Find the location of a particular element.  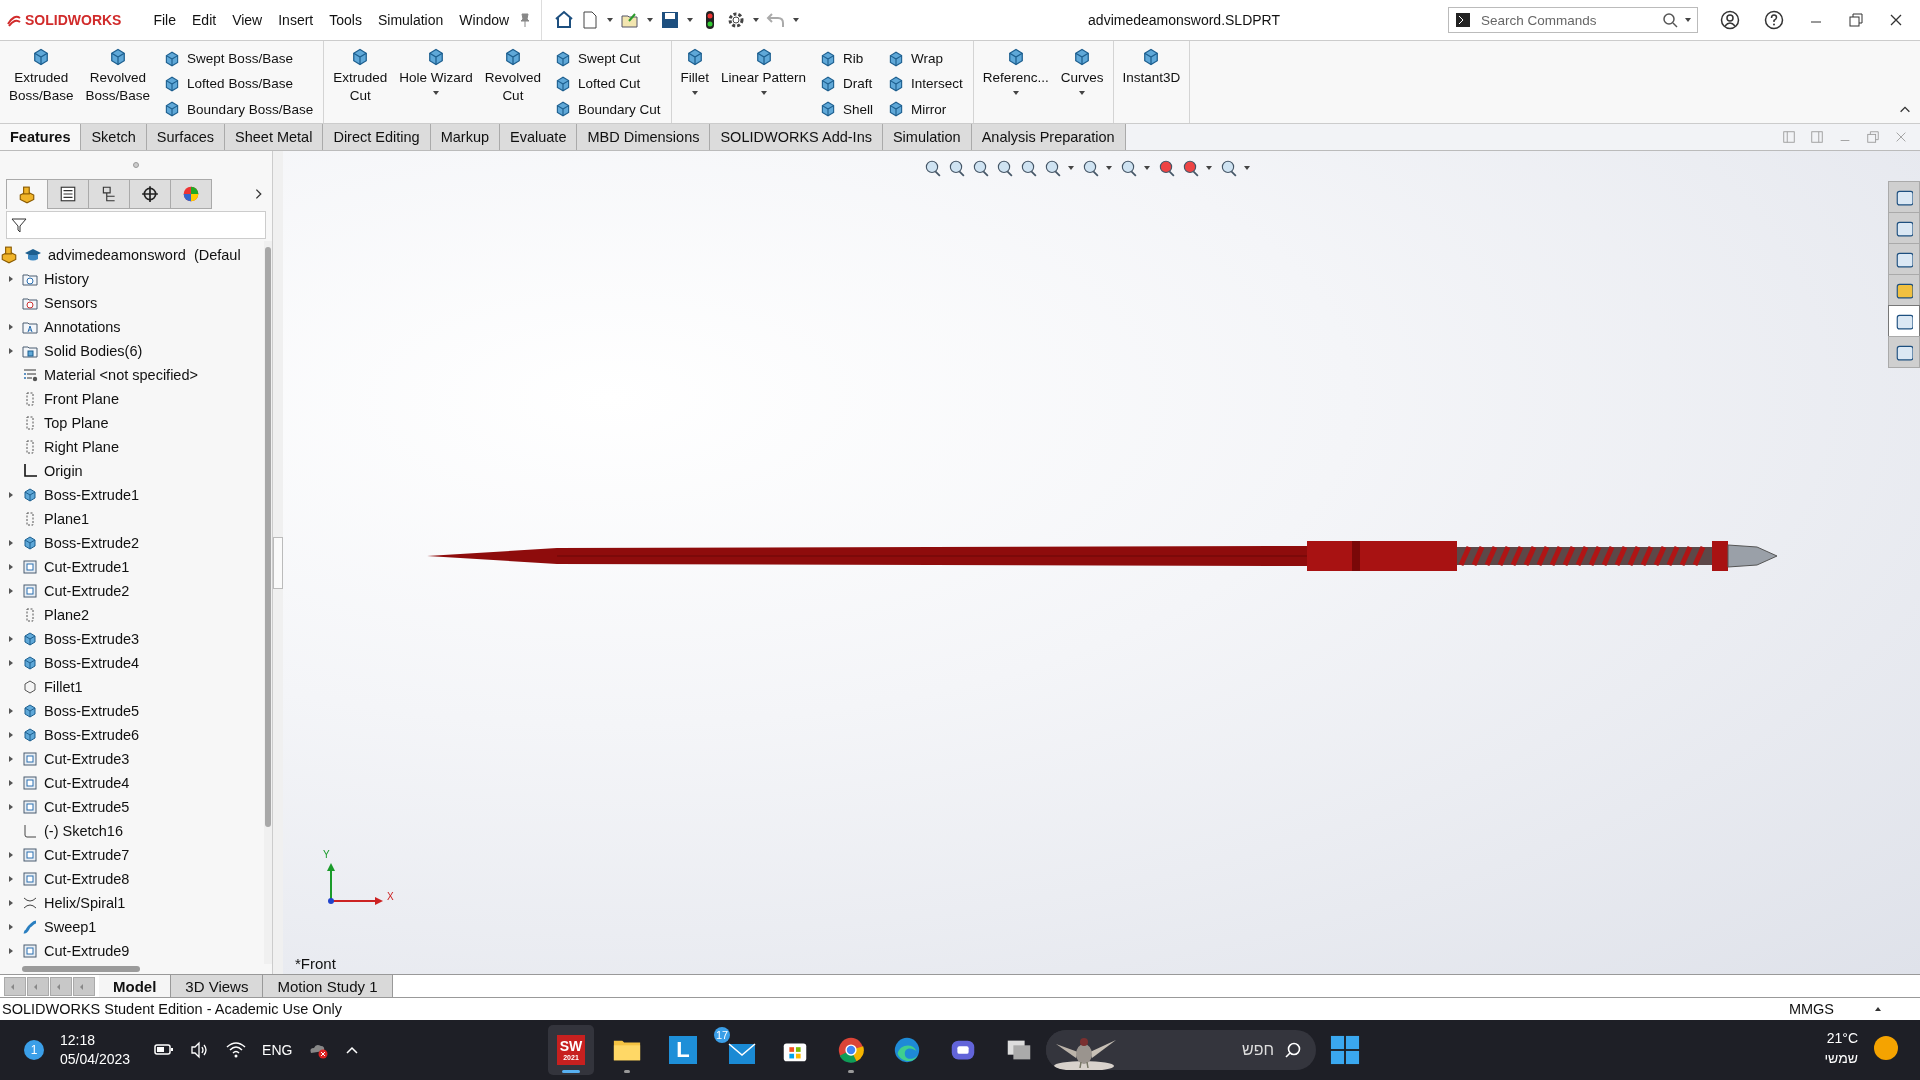

tree-item-label: Sweep1 is located at coordinates (70, 927).